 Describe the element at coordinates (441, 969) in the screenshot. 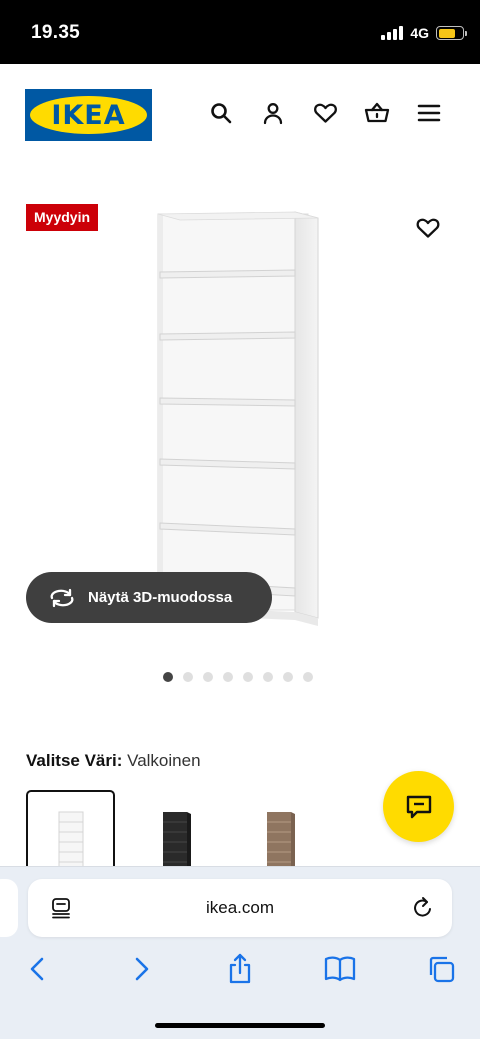

I see `tabs-icon` at that location.